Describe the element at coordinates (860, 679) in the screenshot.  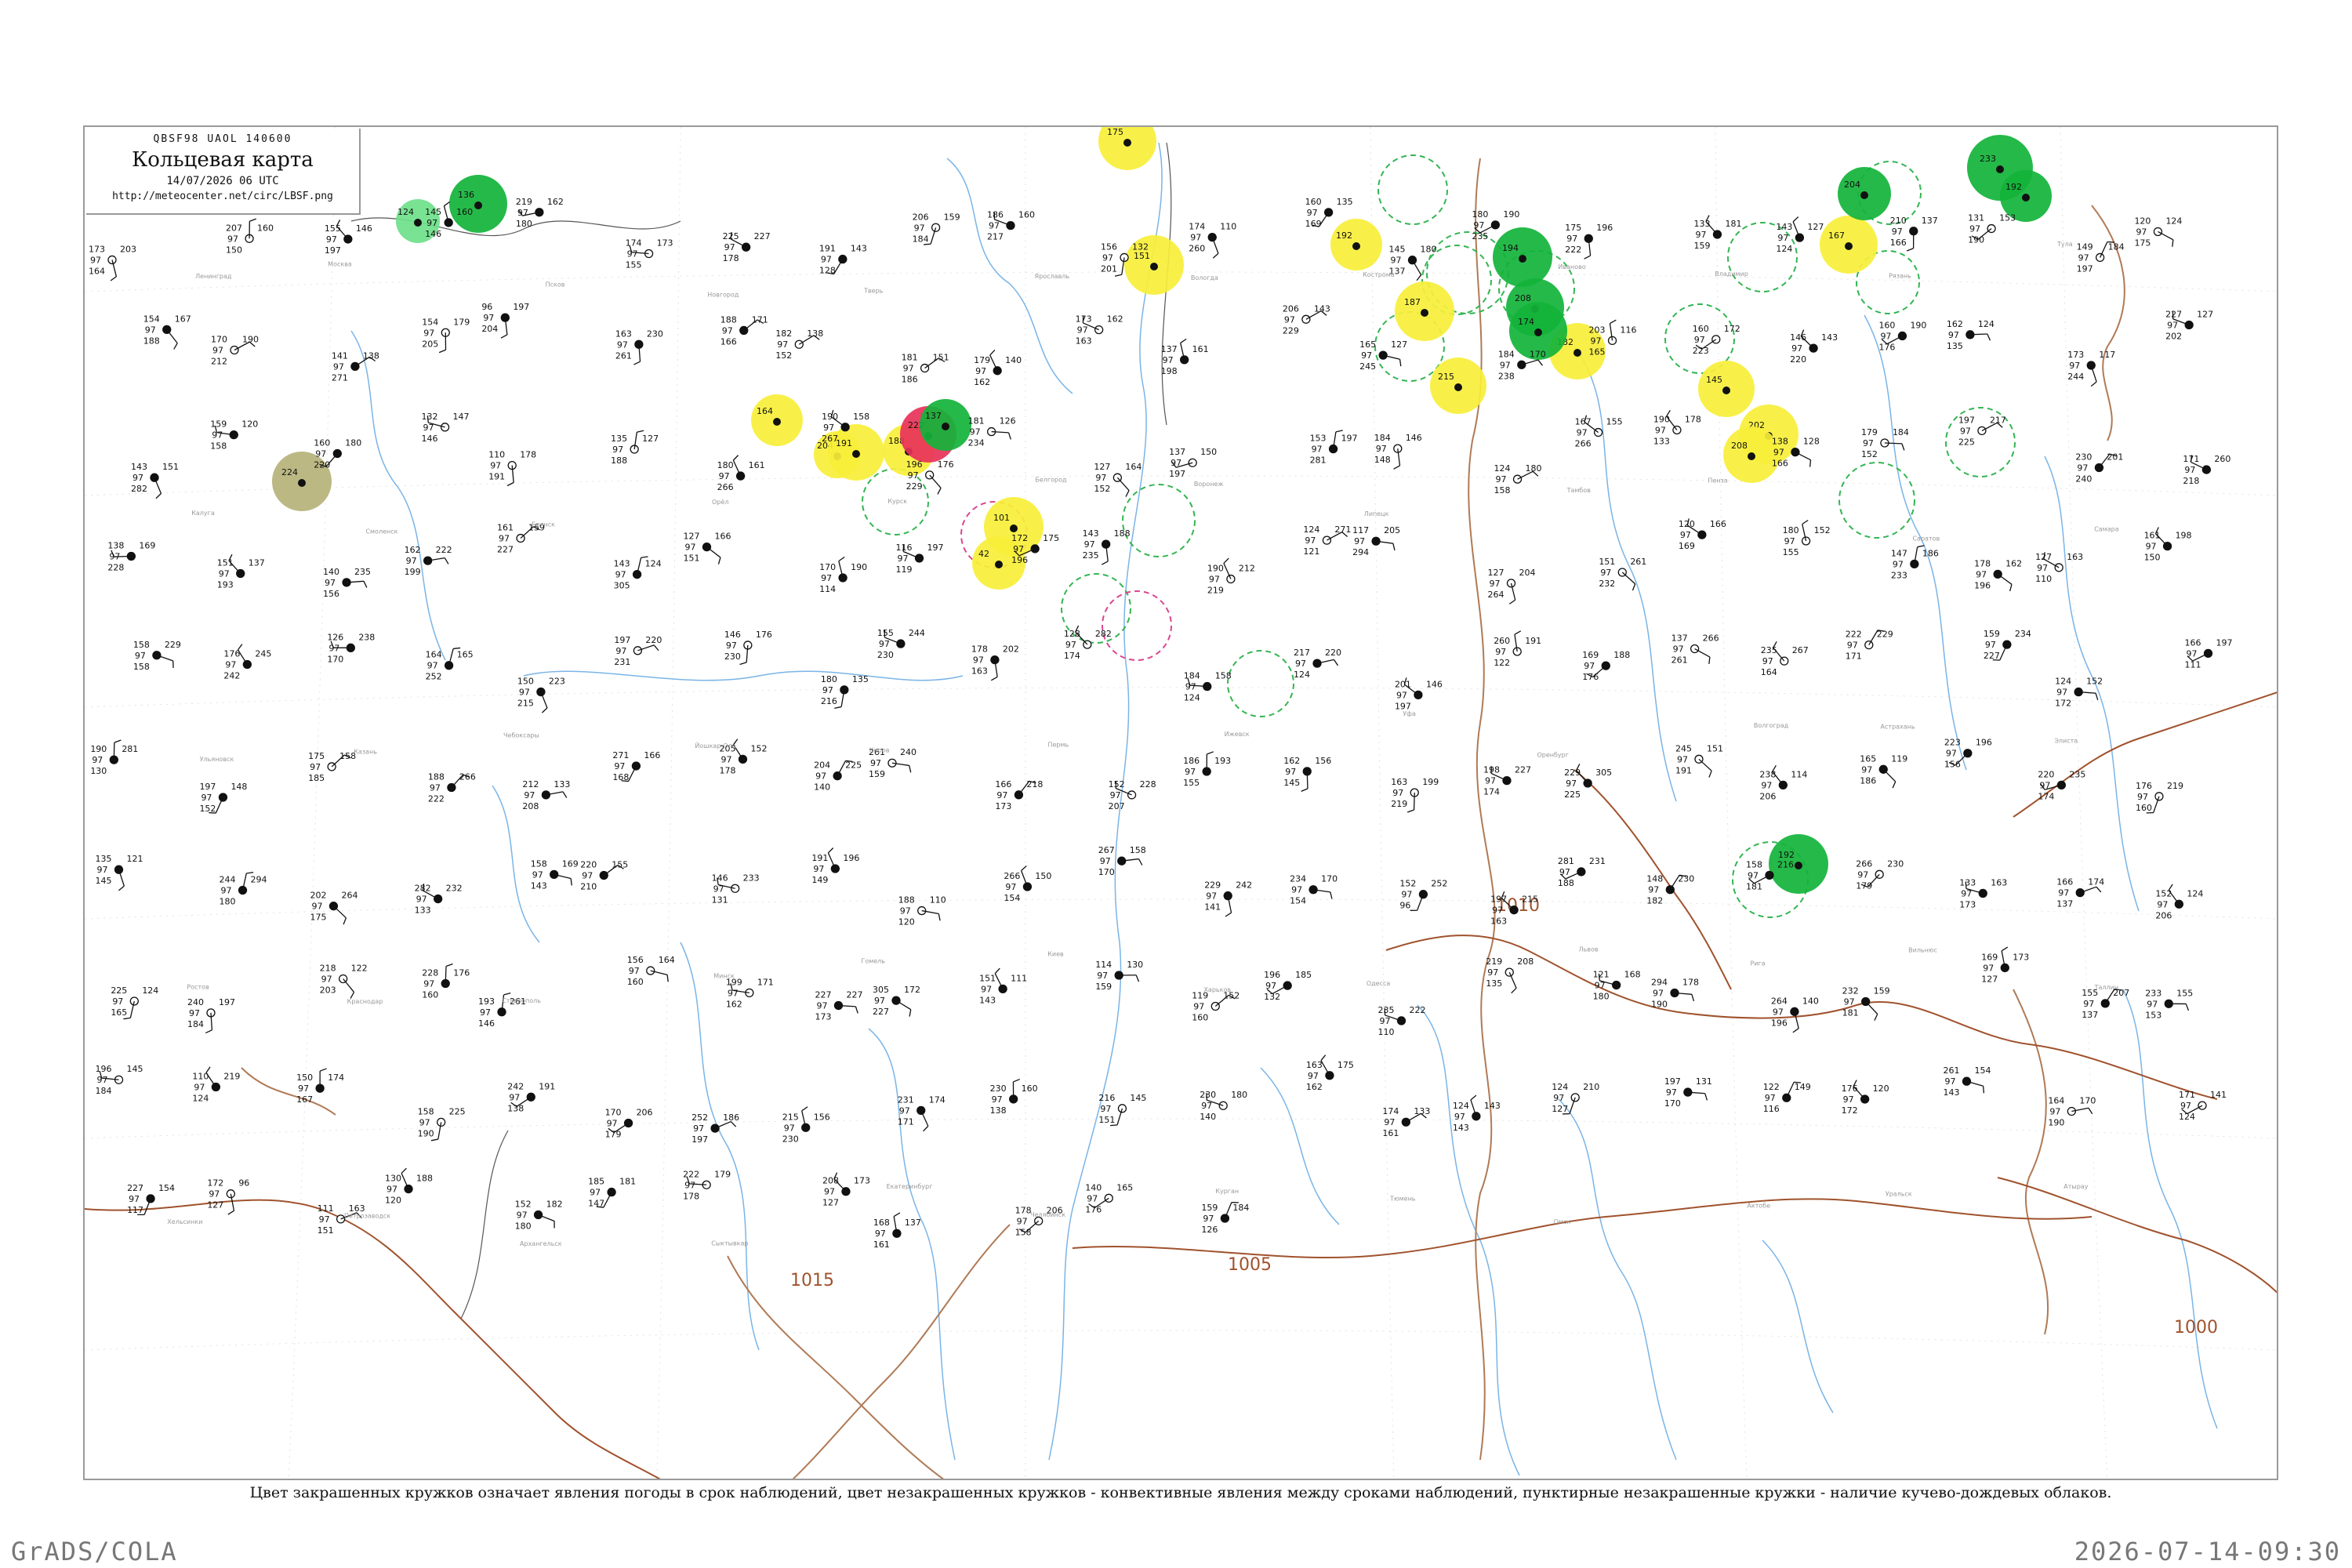
I see `station-pressure: 135` at that location.